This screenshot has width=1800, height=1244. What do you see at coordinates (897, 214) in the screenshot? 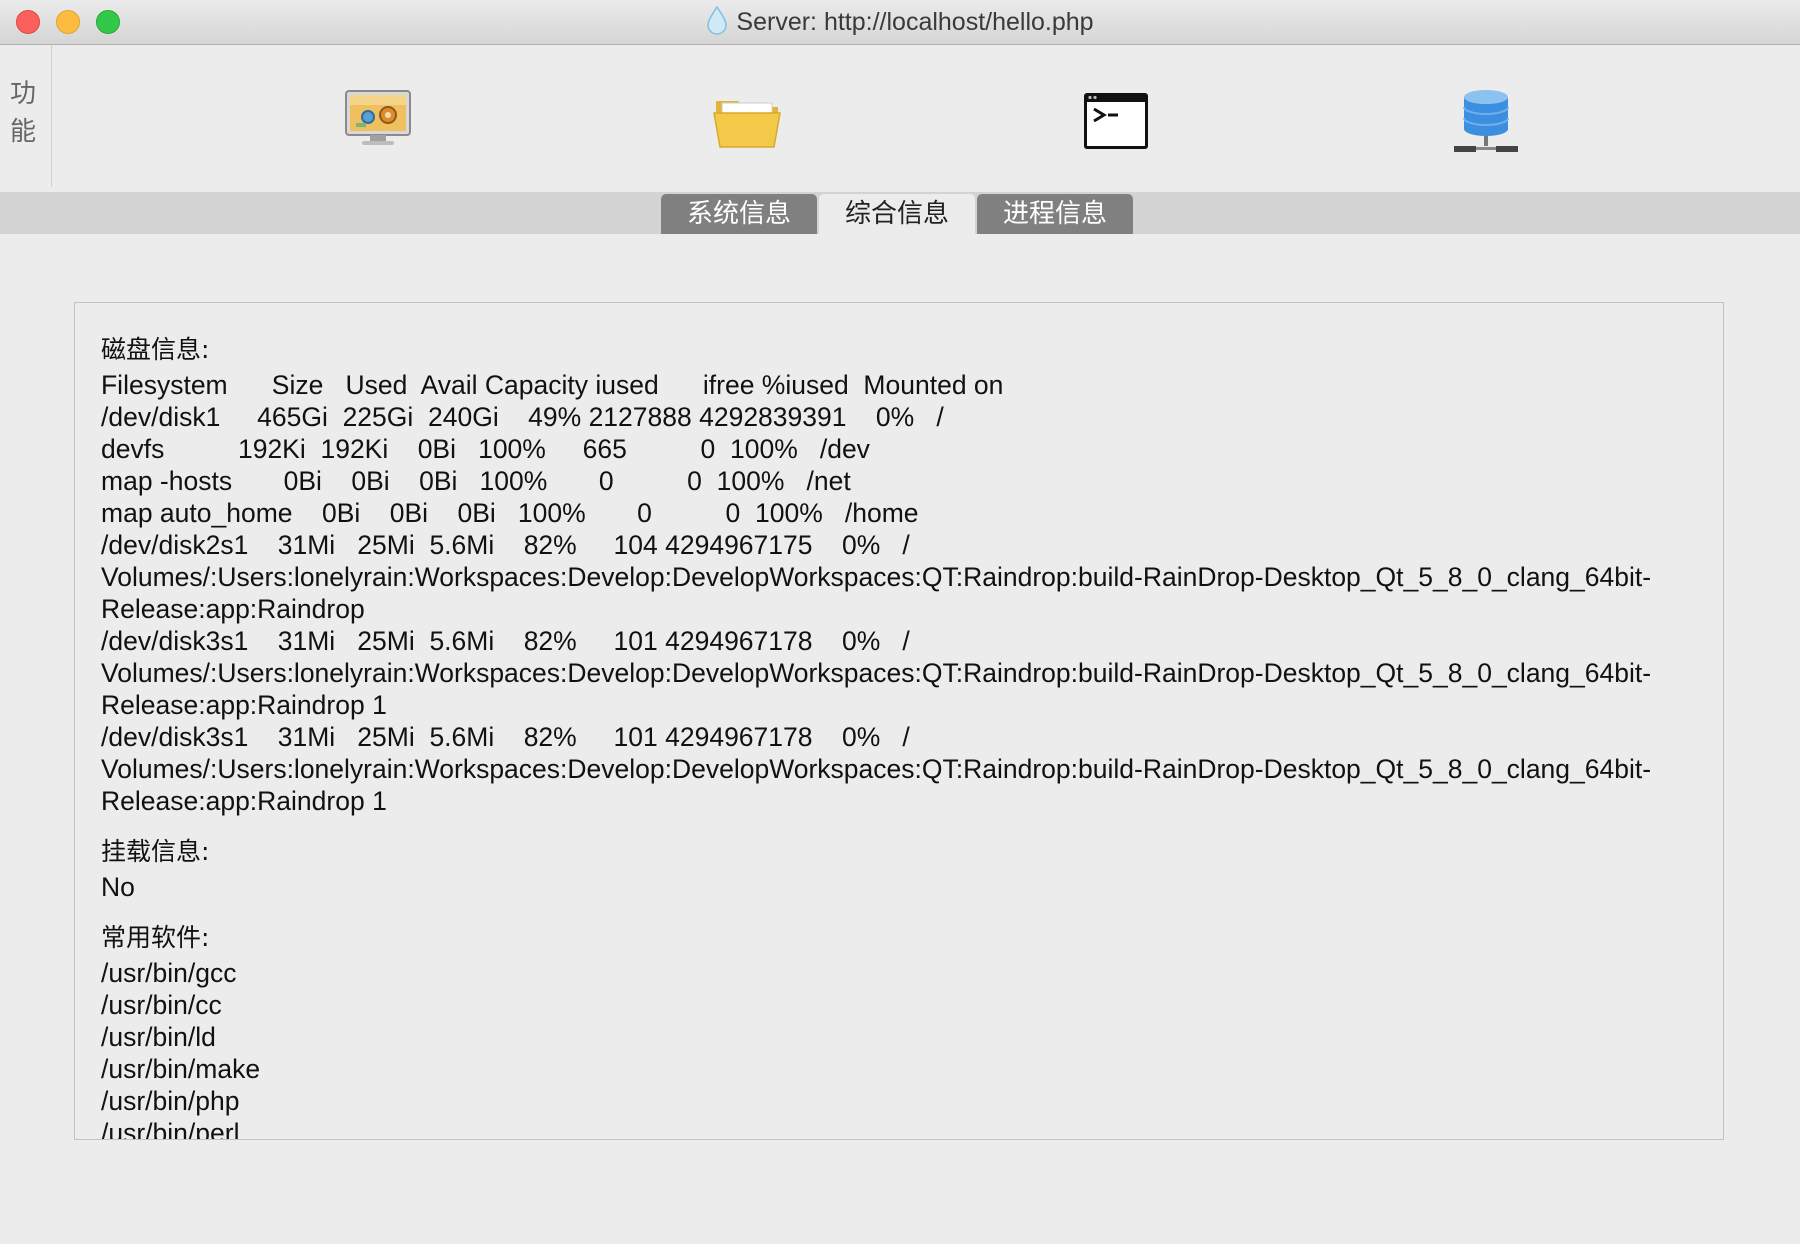
I see `tab-general-info: 综合信息` at bounding box center [897, 214].